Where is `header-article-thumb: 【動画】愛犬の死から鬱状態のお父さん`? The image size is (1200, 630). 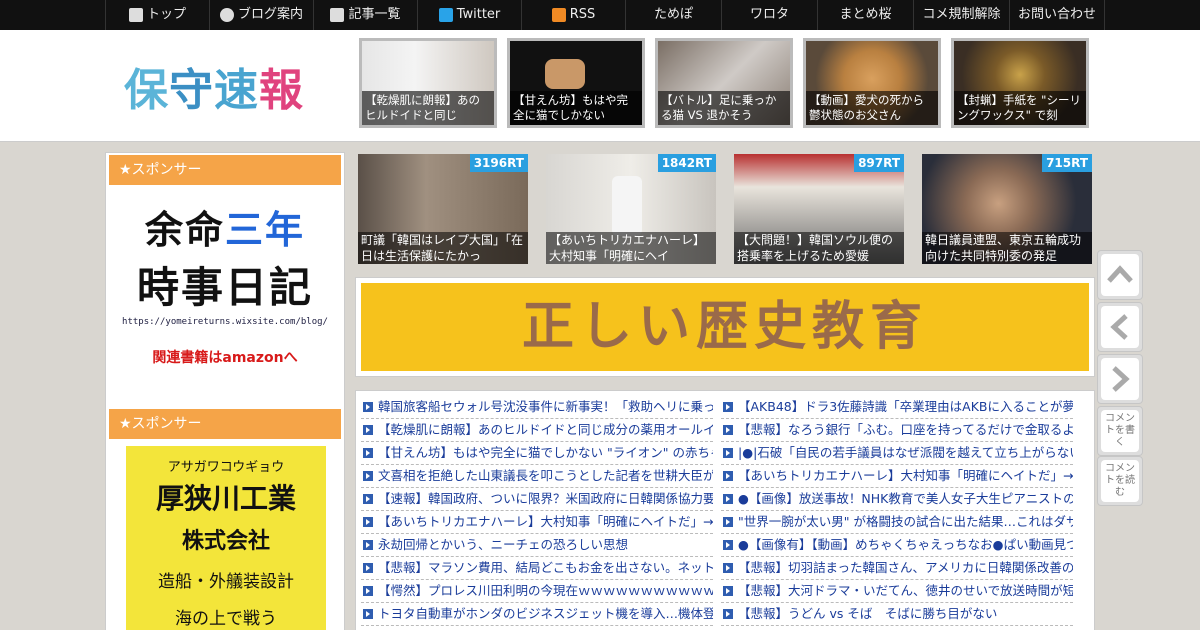
header-article-thumb: 【動画】愛犬の死から鬱状態のお父さん is located at coordinates (872, 83).